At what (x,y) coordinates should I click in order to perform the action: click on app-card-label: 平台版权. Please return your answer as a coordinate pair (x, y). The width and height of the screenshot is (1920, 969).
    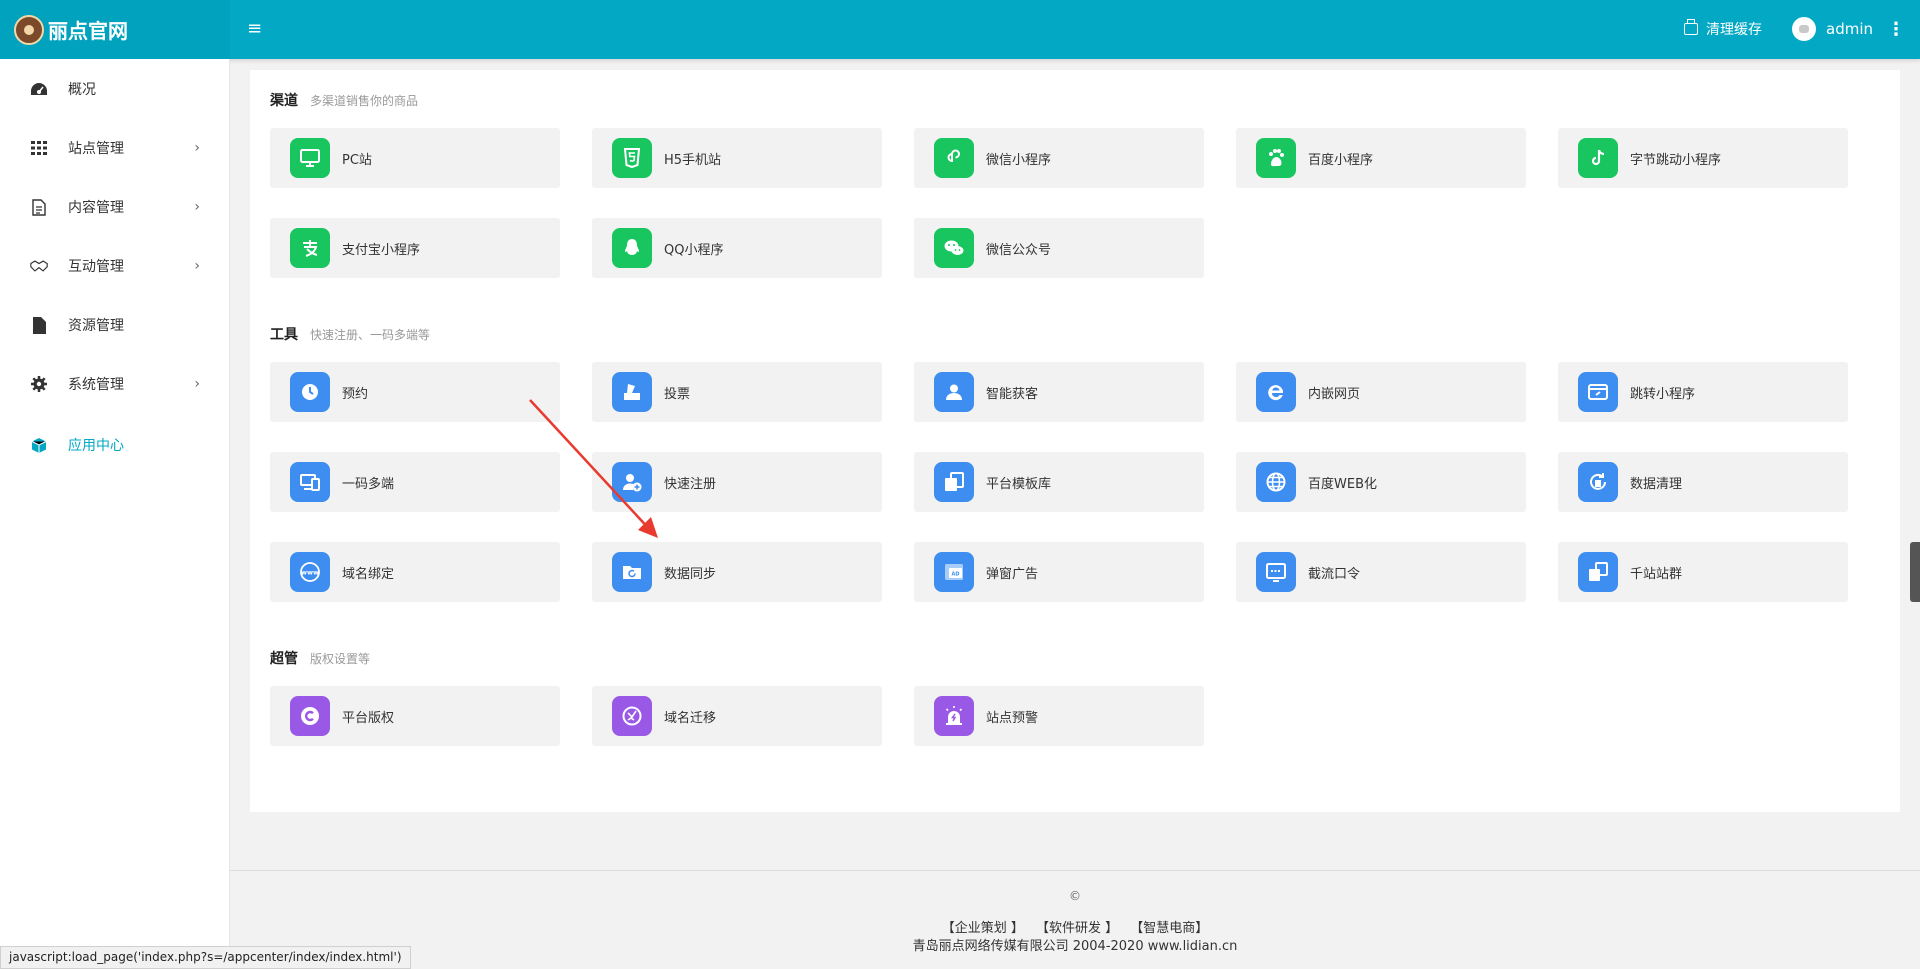
    Looking at the image, I should click on (368, 718).